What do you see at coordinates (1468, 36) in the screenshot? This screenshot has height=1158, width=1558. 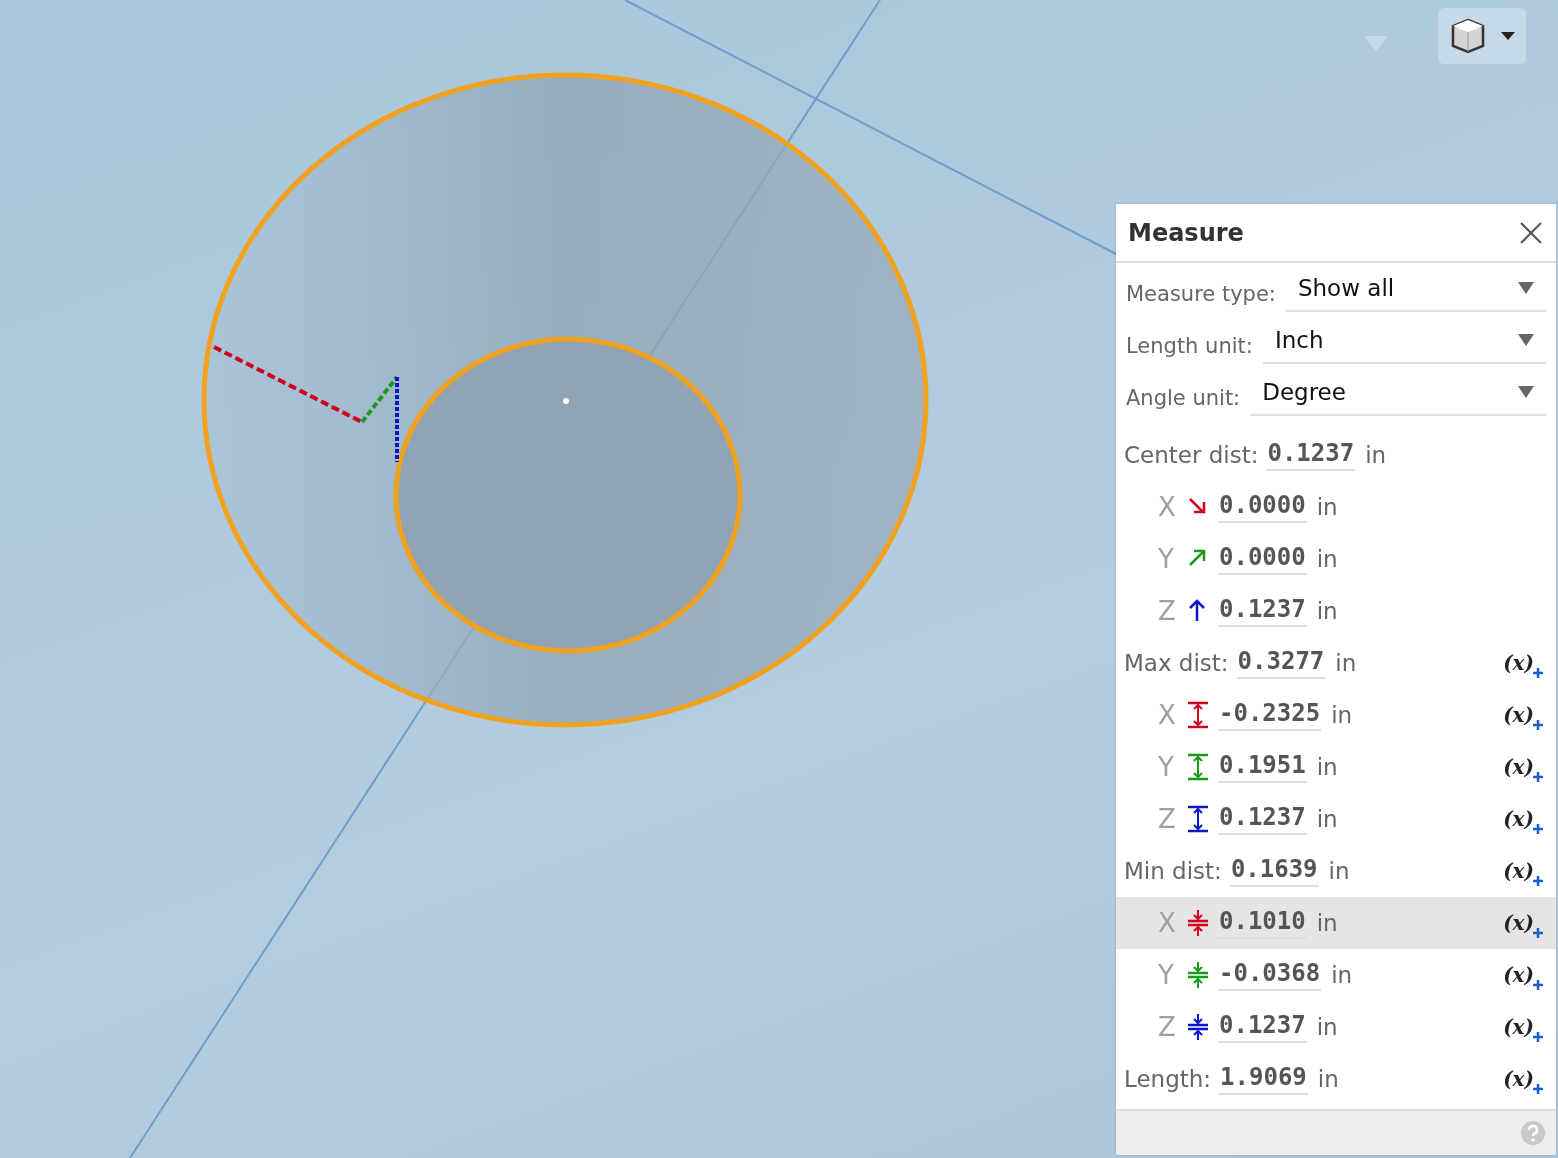 I see `cube-icon` at bounding box center [1468, 36].